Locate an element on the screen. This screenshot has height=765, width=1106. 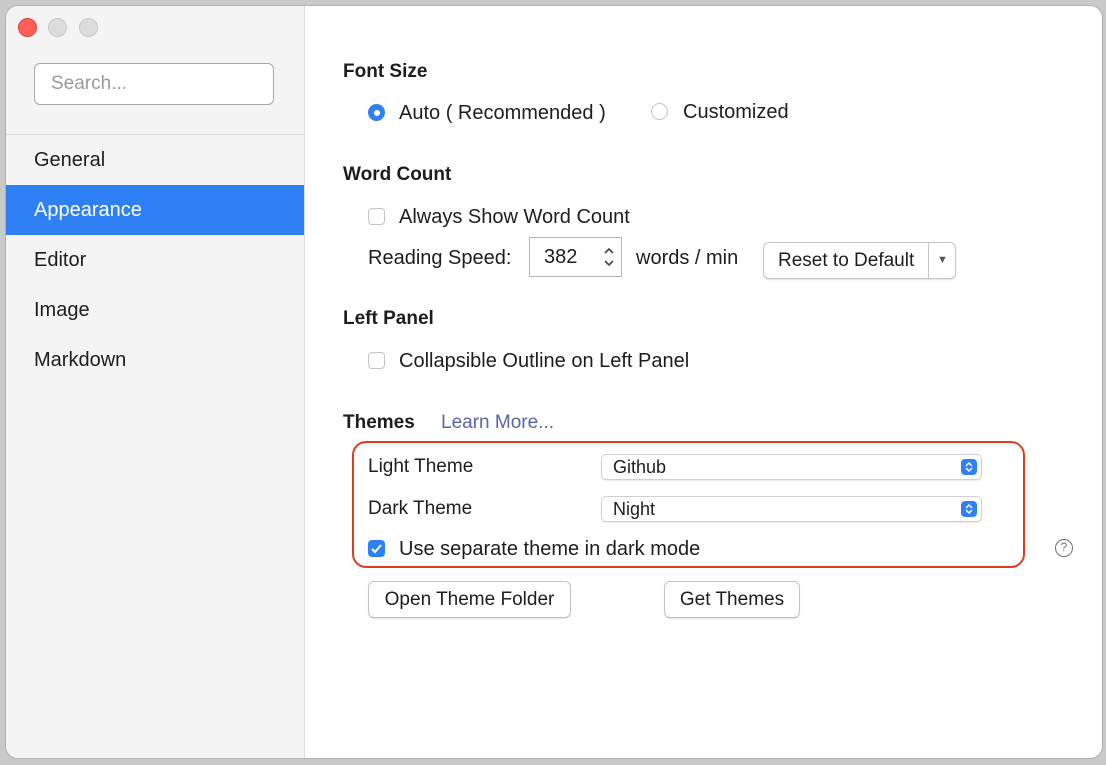
font-size-customized-label: Customized is located at coordinates (736, 112).